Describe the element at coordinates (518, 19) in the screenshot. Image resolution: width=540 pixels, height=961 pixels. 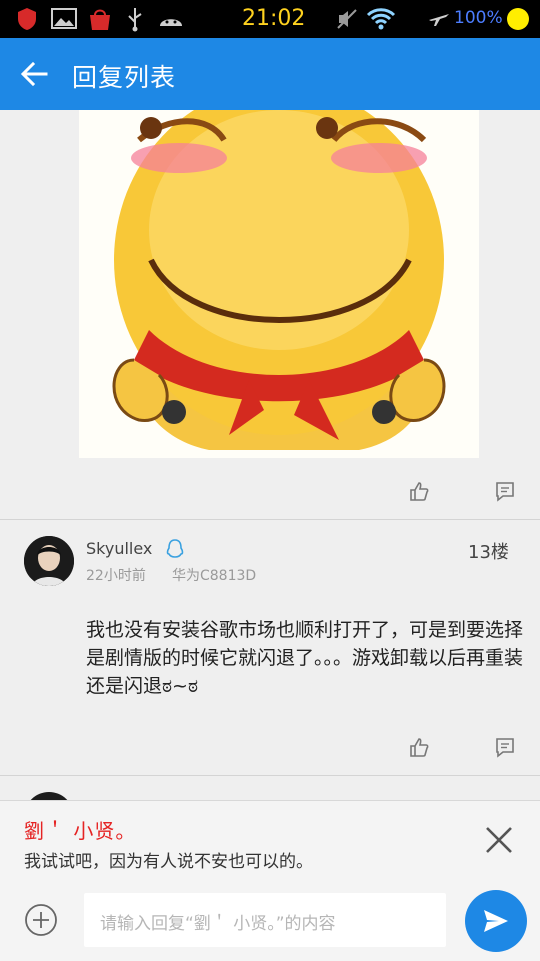
I see `battery-icon` at that location.